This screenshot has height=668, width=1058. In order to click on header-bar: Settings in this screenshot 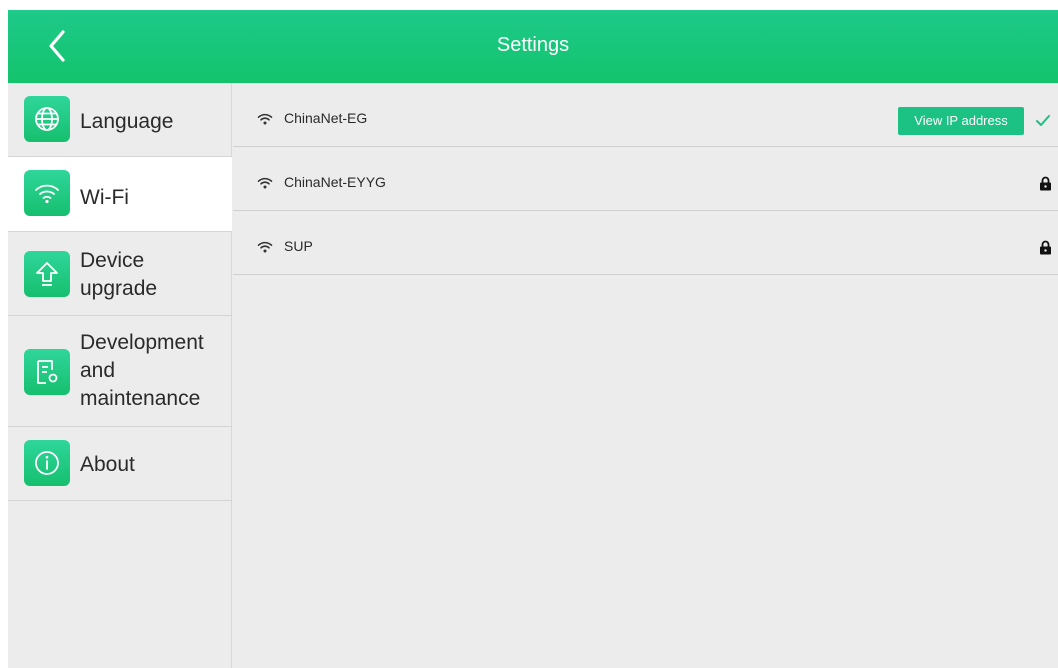, I will do `click(533, 46)`.